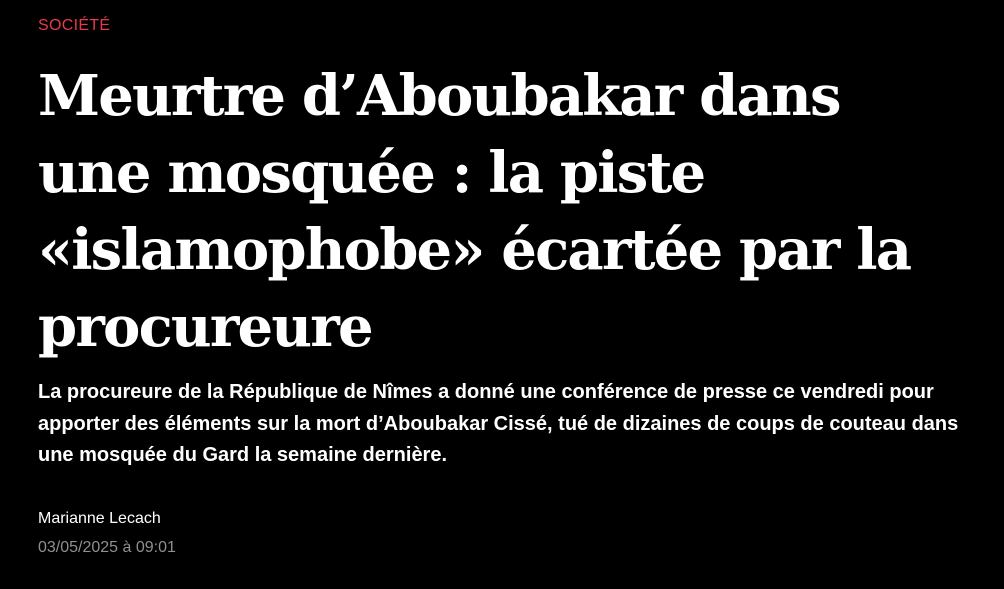 The height and width of the screenshot is (589, 1004). Describe the element at coordinates (74, 26) in the screenshot. I see `section-link: SOCIÉTÉ` at that location.